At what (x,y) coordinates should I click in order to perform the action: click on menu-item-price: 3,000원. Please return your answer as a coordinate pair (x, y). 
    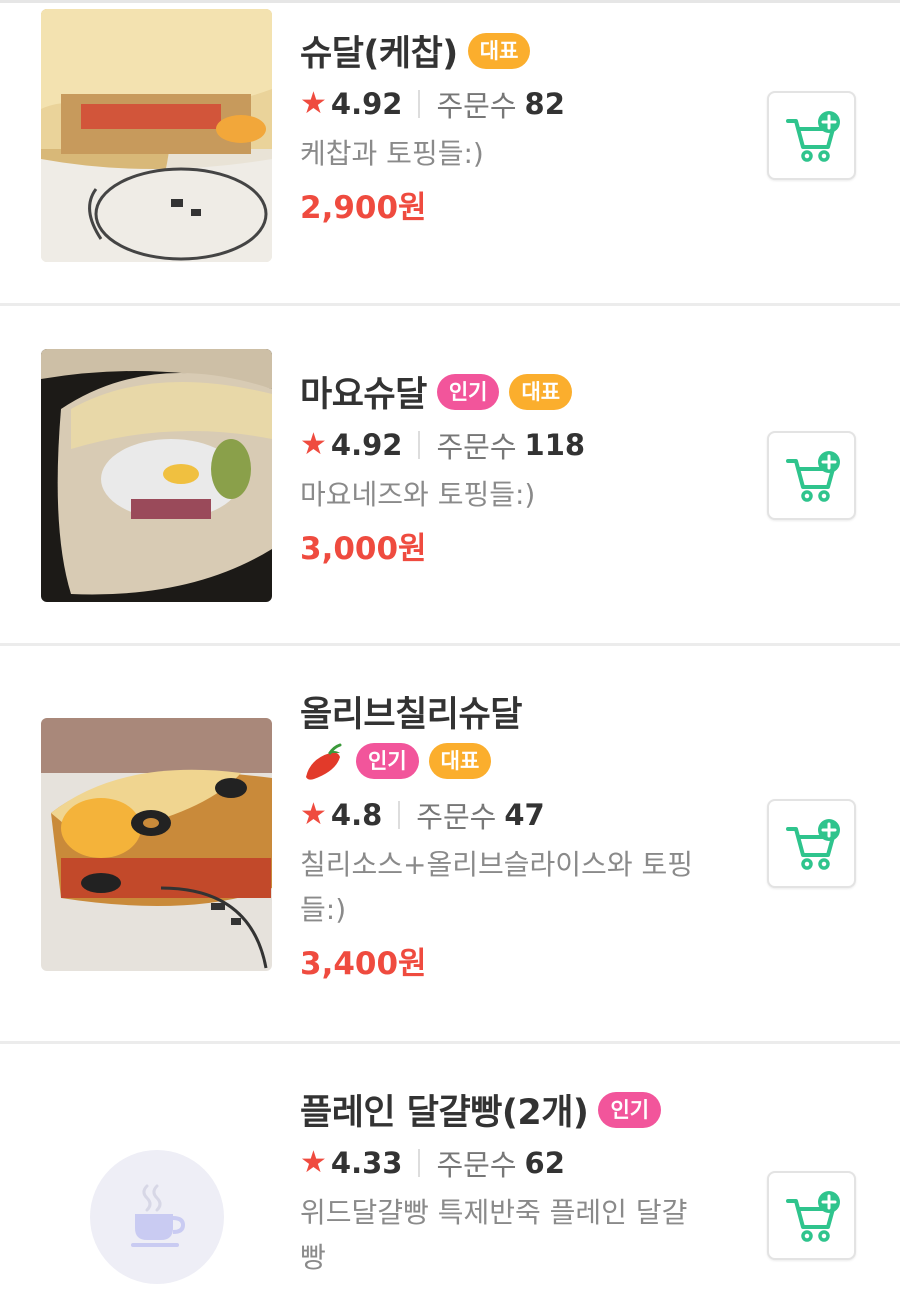
    Looking at the image, I should click on (363, 549).